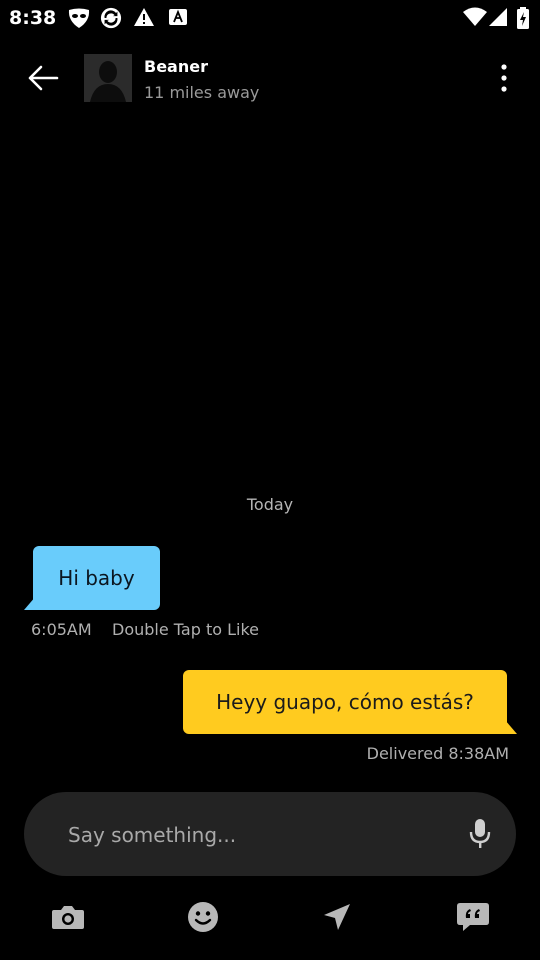  I want to click on wifi-icon, so click(475, 19).